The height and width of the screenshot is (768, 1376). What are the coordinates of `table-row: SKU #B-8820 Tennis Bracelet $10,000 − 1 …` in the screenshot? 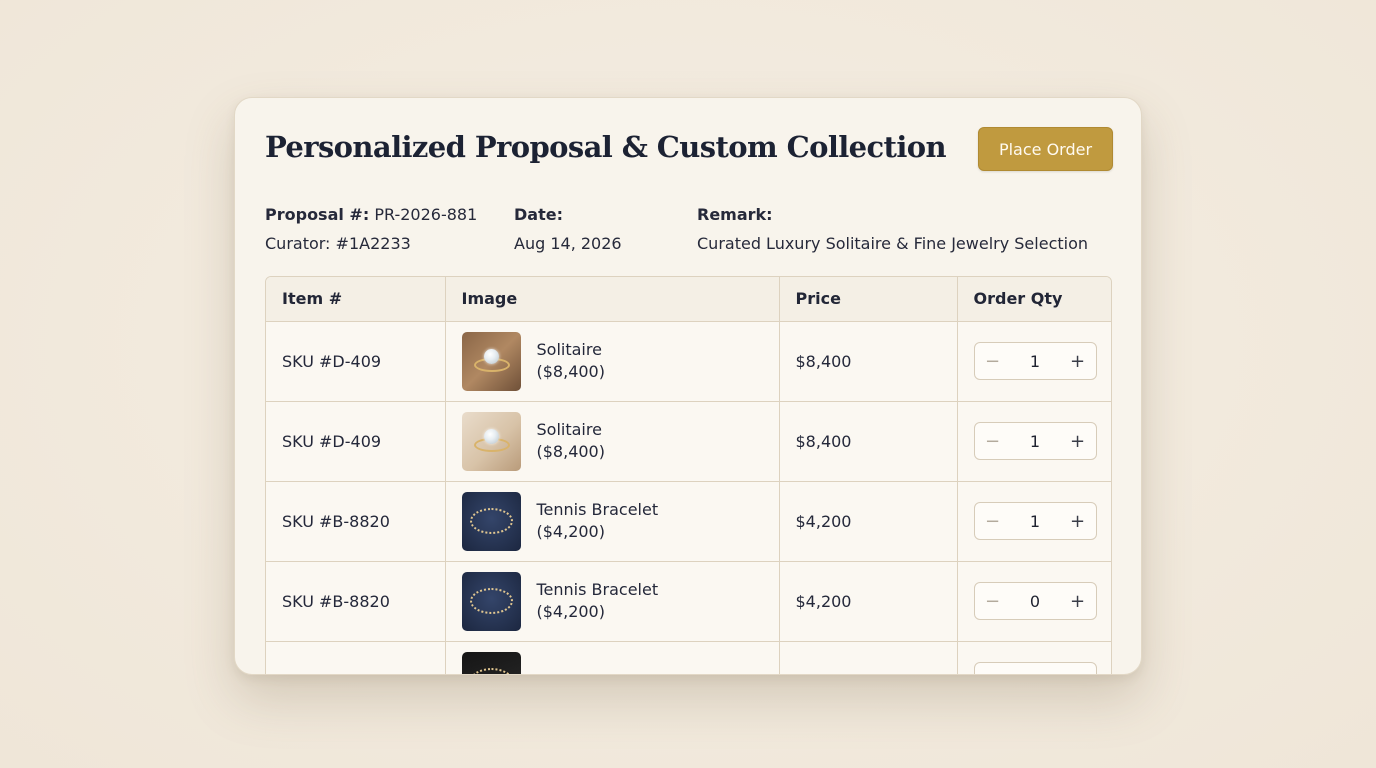 It's located at (688, 658).